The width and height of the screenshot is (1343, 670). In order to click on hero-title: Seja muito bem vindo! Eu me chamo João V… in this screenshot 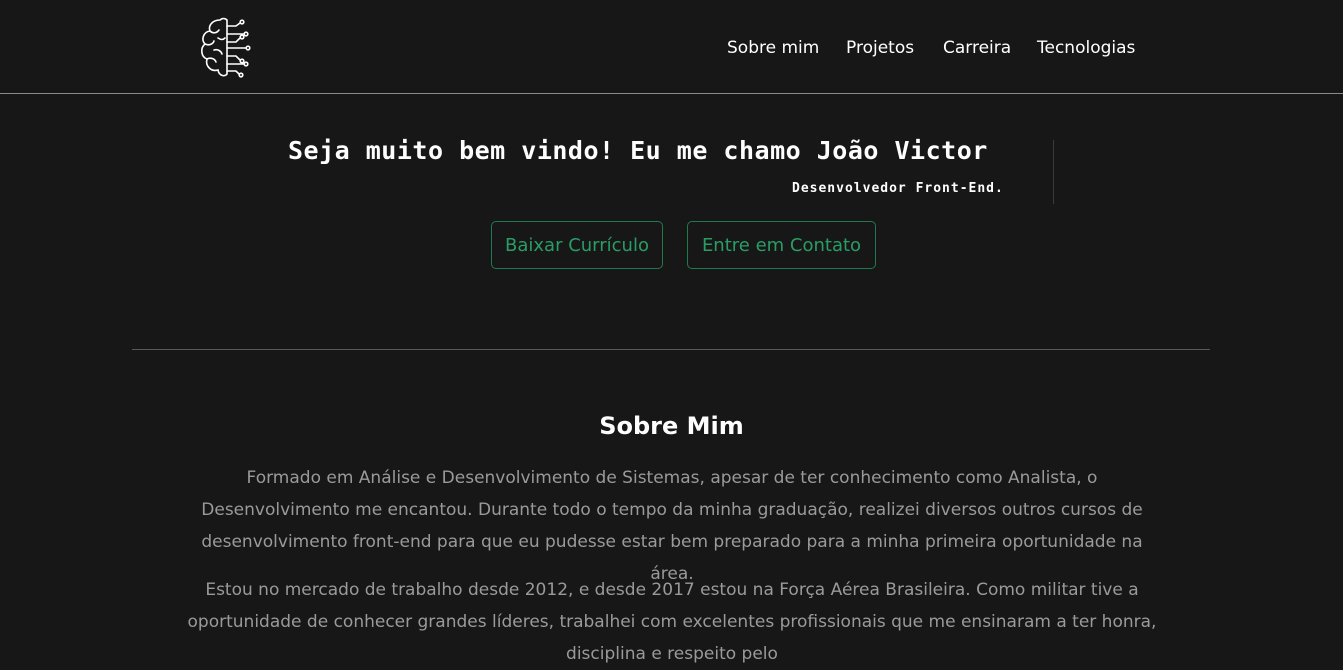, I will do `click(638, 150)`.